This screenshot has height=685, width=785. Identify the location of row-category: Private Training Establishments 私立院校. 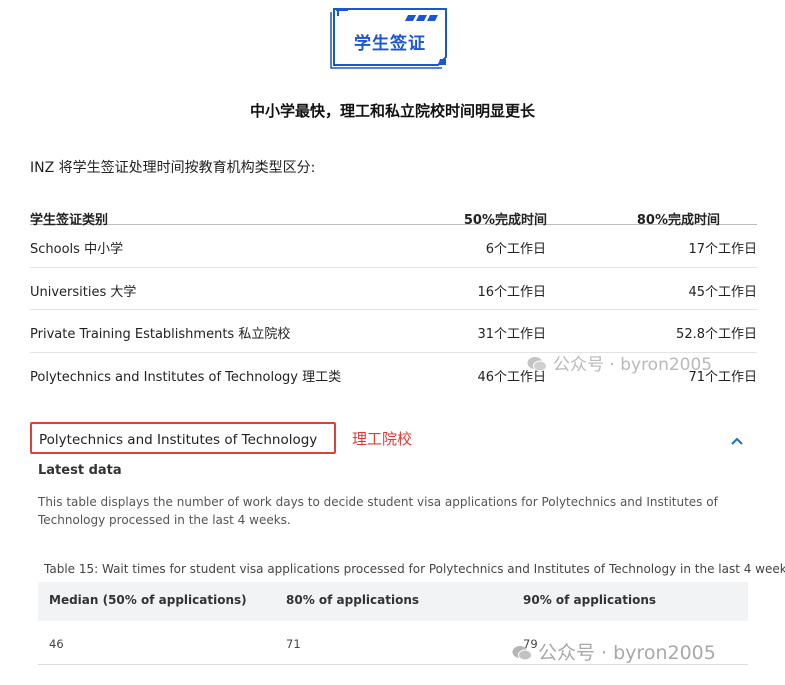
(160, 334).